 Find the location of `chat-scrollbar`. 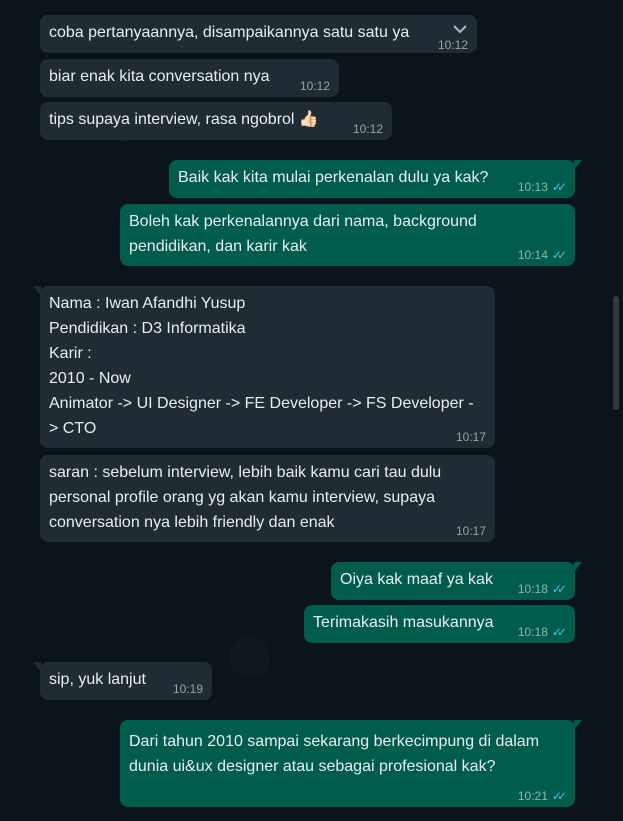

chat-scrollbar is located at coordinates (616, 353).